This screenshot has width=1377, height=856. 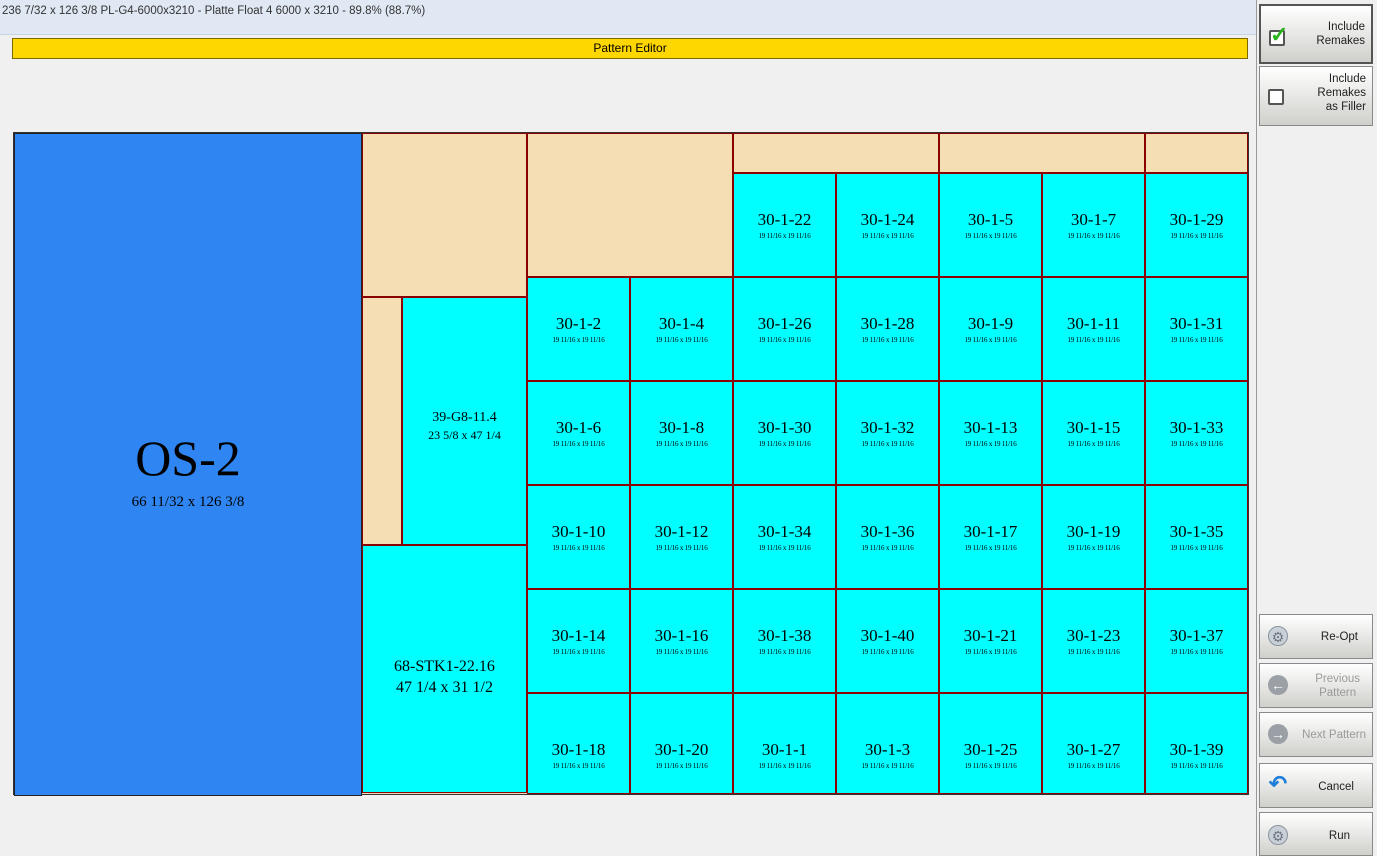 I want to click on part-piece: 30-1-11 19 11/16 x 19 11/16, so click(x=1093, y=329).